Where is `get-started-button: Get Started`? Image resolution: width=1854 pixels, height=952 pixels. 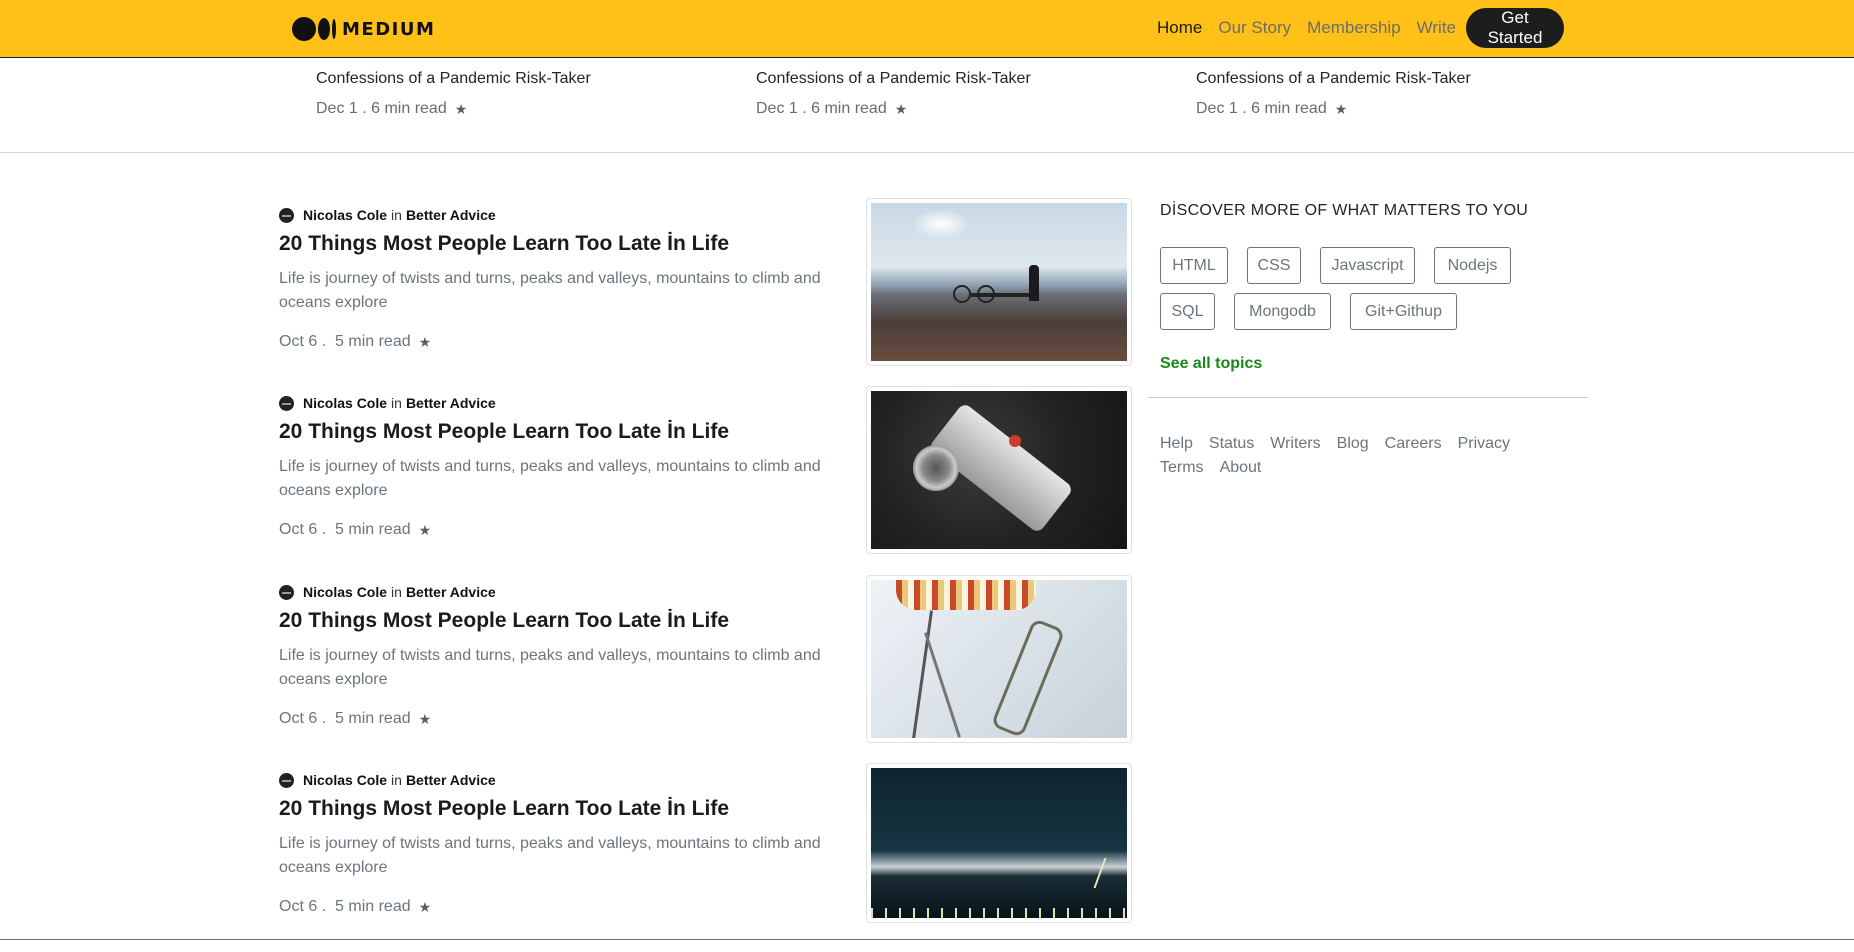
get-started-button: Get Started is located at coordinates (1515, 28).